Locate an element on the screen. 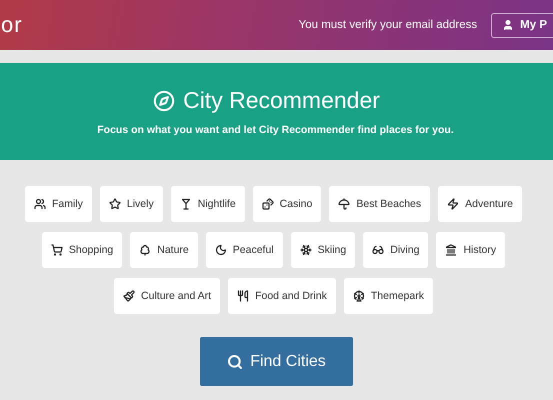 The width and height of the screenshot is (553, 400). star-icon is located at coordinates (114, 204).